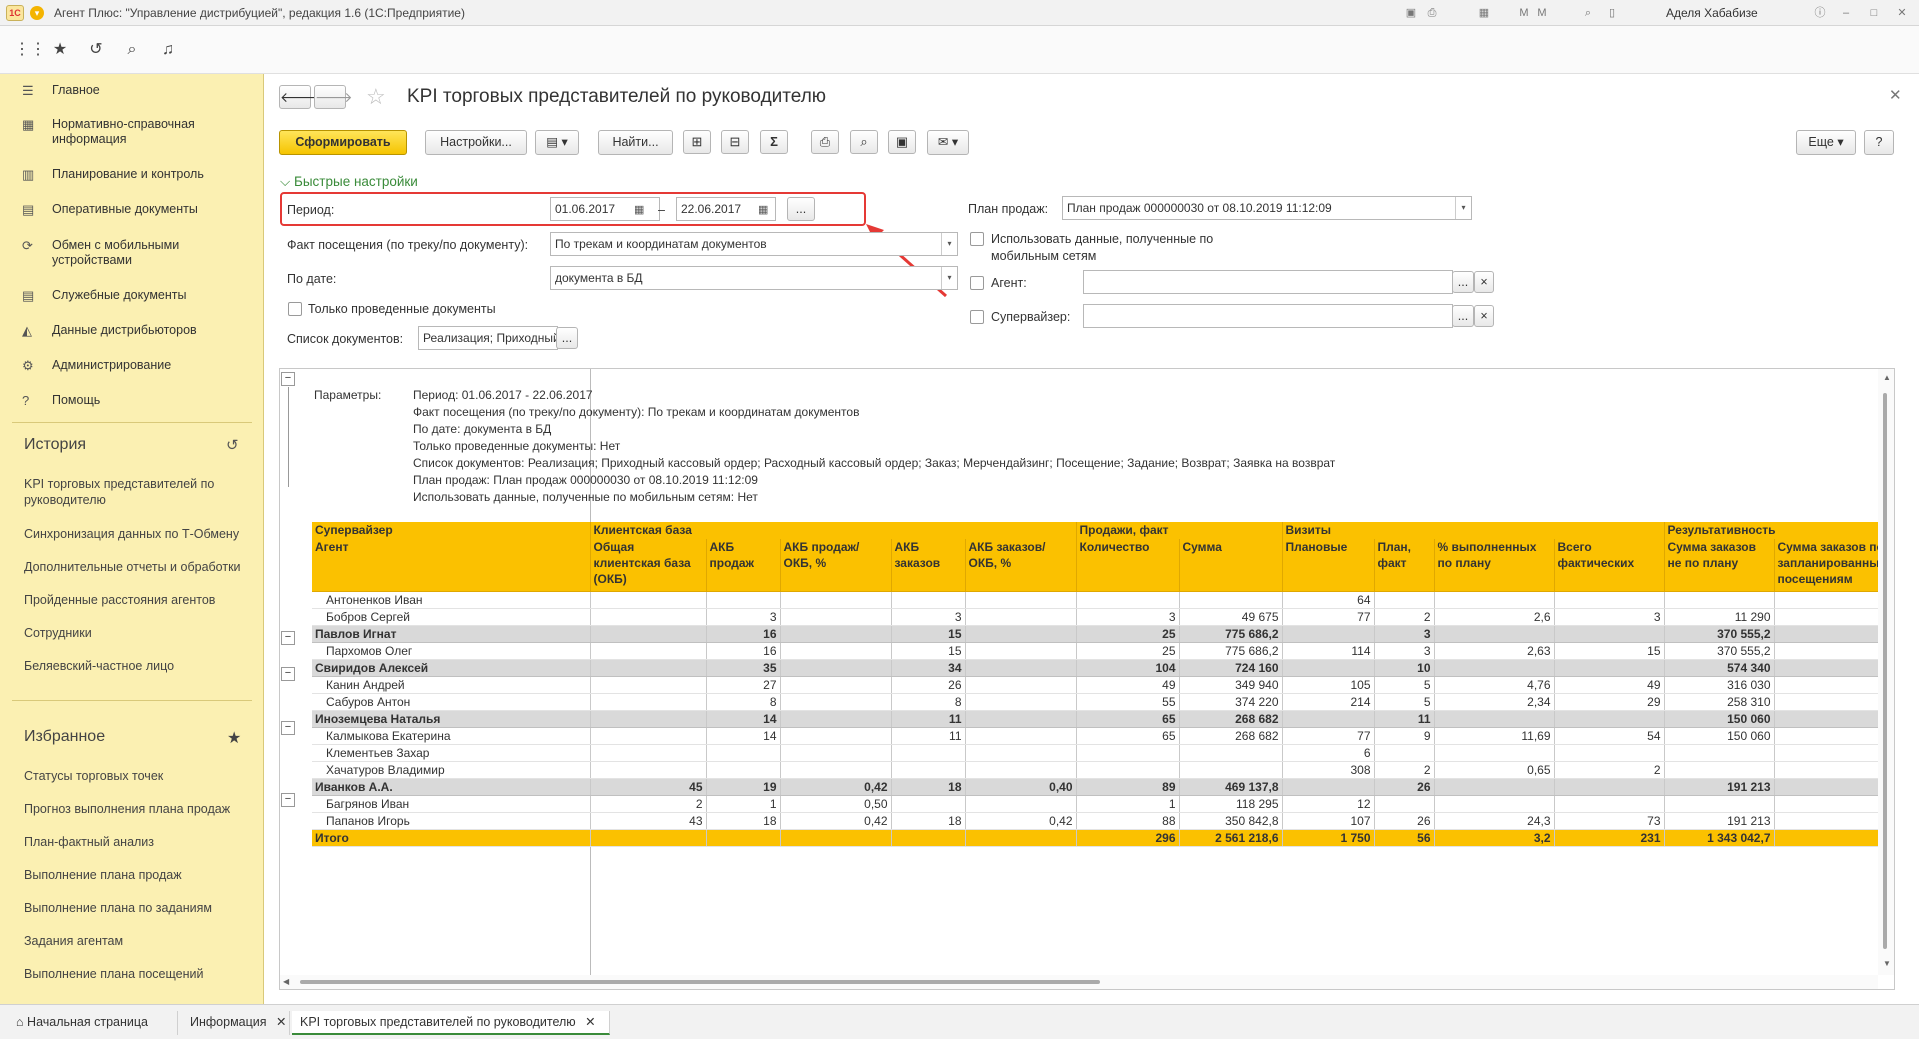 Image resolution: width=1919 pixels, height=1039 pixels. I want to click on print-preview-icon: ⌕, so click(864, 142).